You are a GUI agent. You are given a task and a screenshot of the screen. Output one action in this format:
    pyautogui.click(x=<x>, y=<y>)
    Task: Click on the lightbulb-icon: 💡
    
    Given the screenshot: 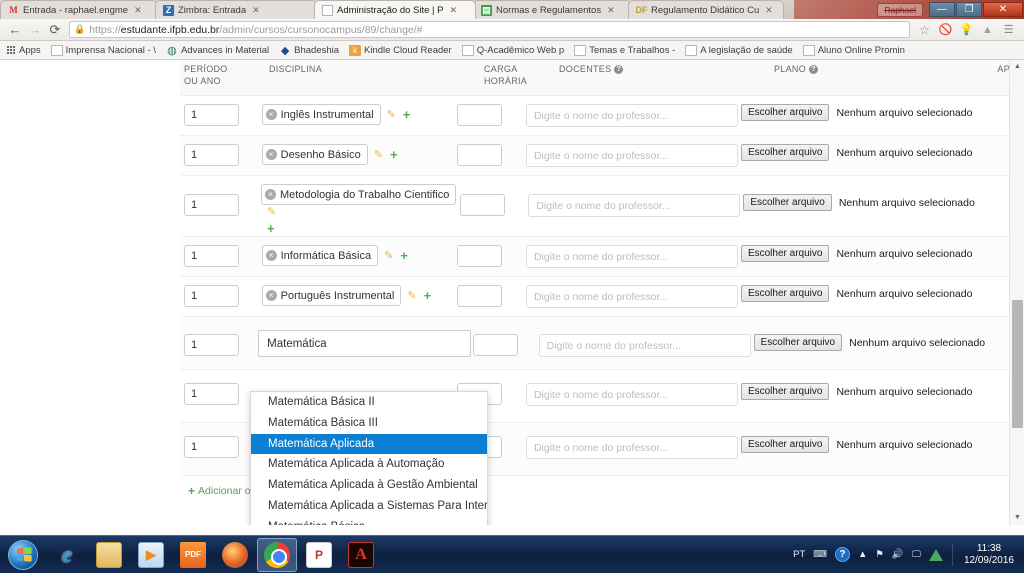 What is the action you would take?
    pyautogui.click(x=966, y=29)
    